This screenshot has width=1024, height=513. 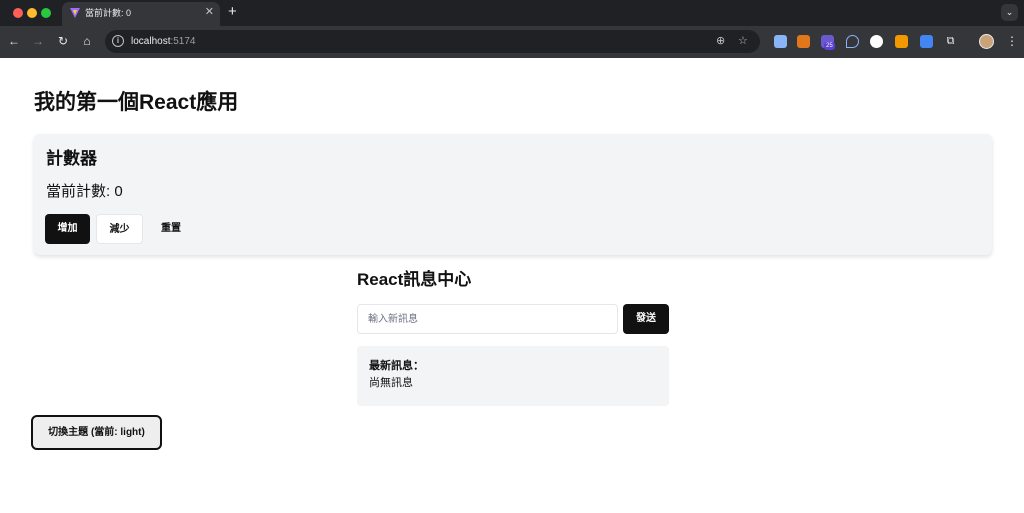 I want to click on metamask-extension-icon, so click(x=803, y=41).